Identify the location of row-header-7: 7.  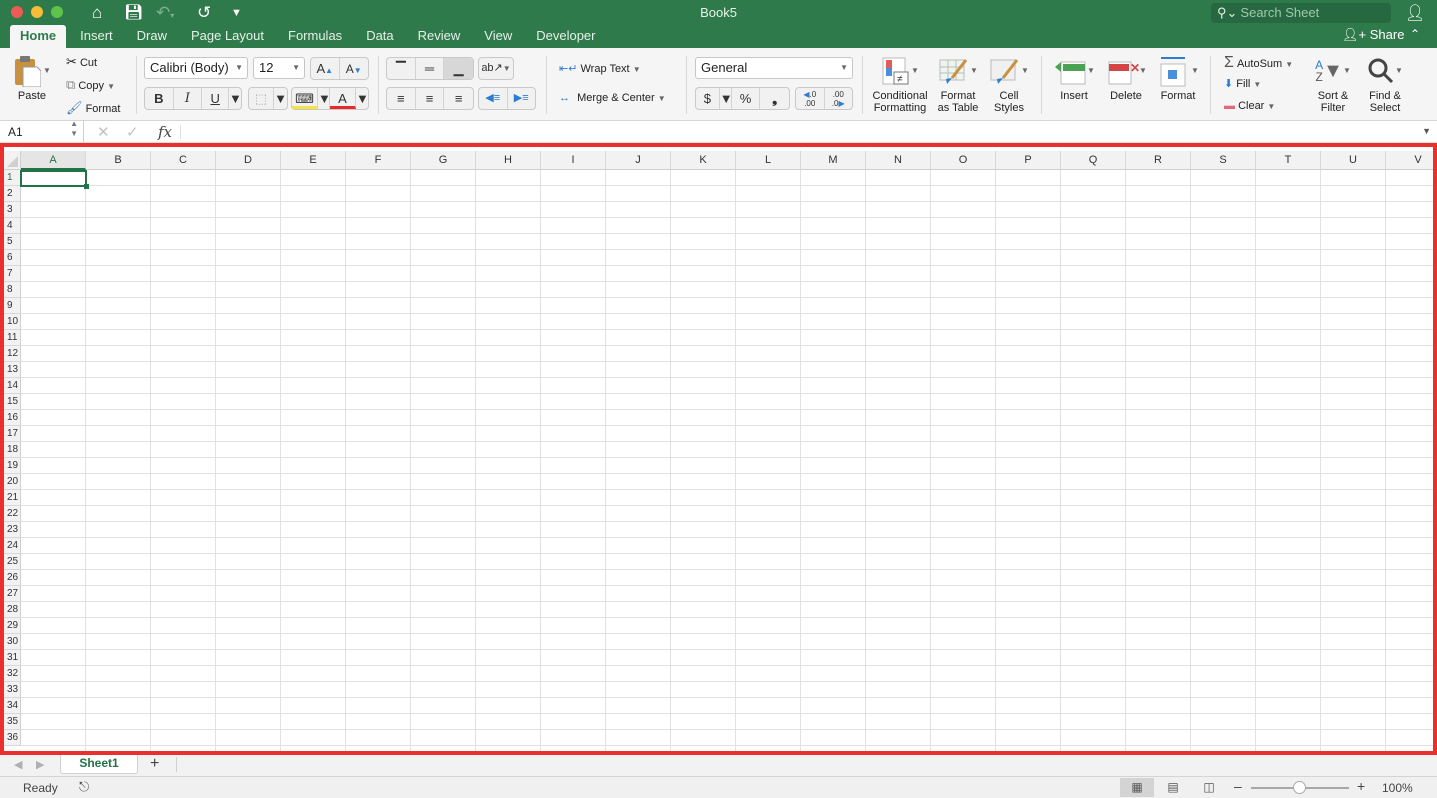
(12, 274).